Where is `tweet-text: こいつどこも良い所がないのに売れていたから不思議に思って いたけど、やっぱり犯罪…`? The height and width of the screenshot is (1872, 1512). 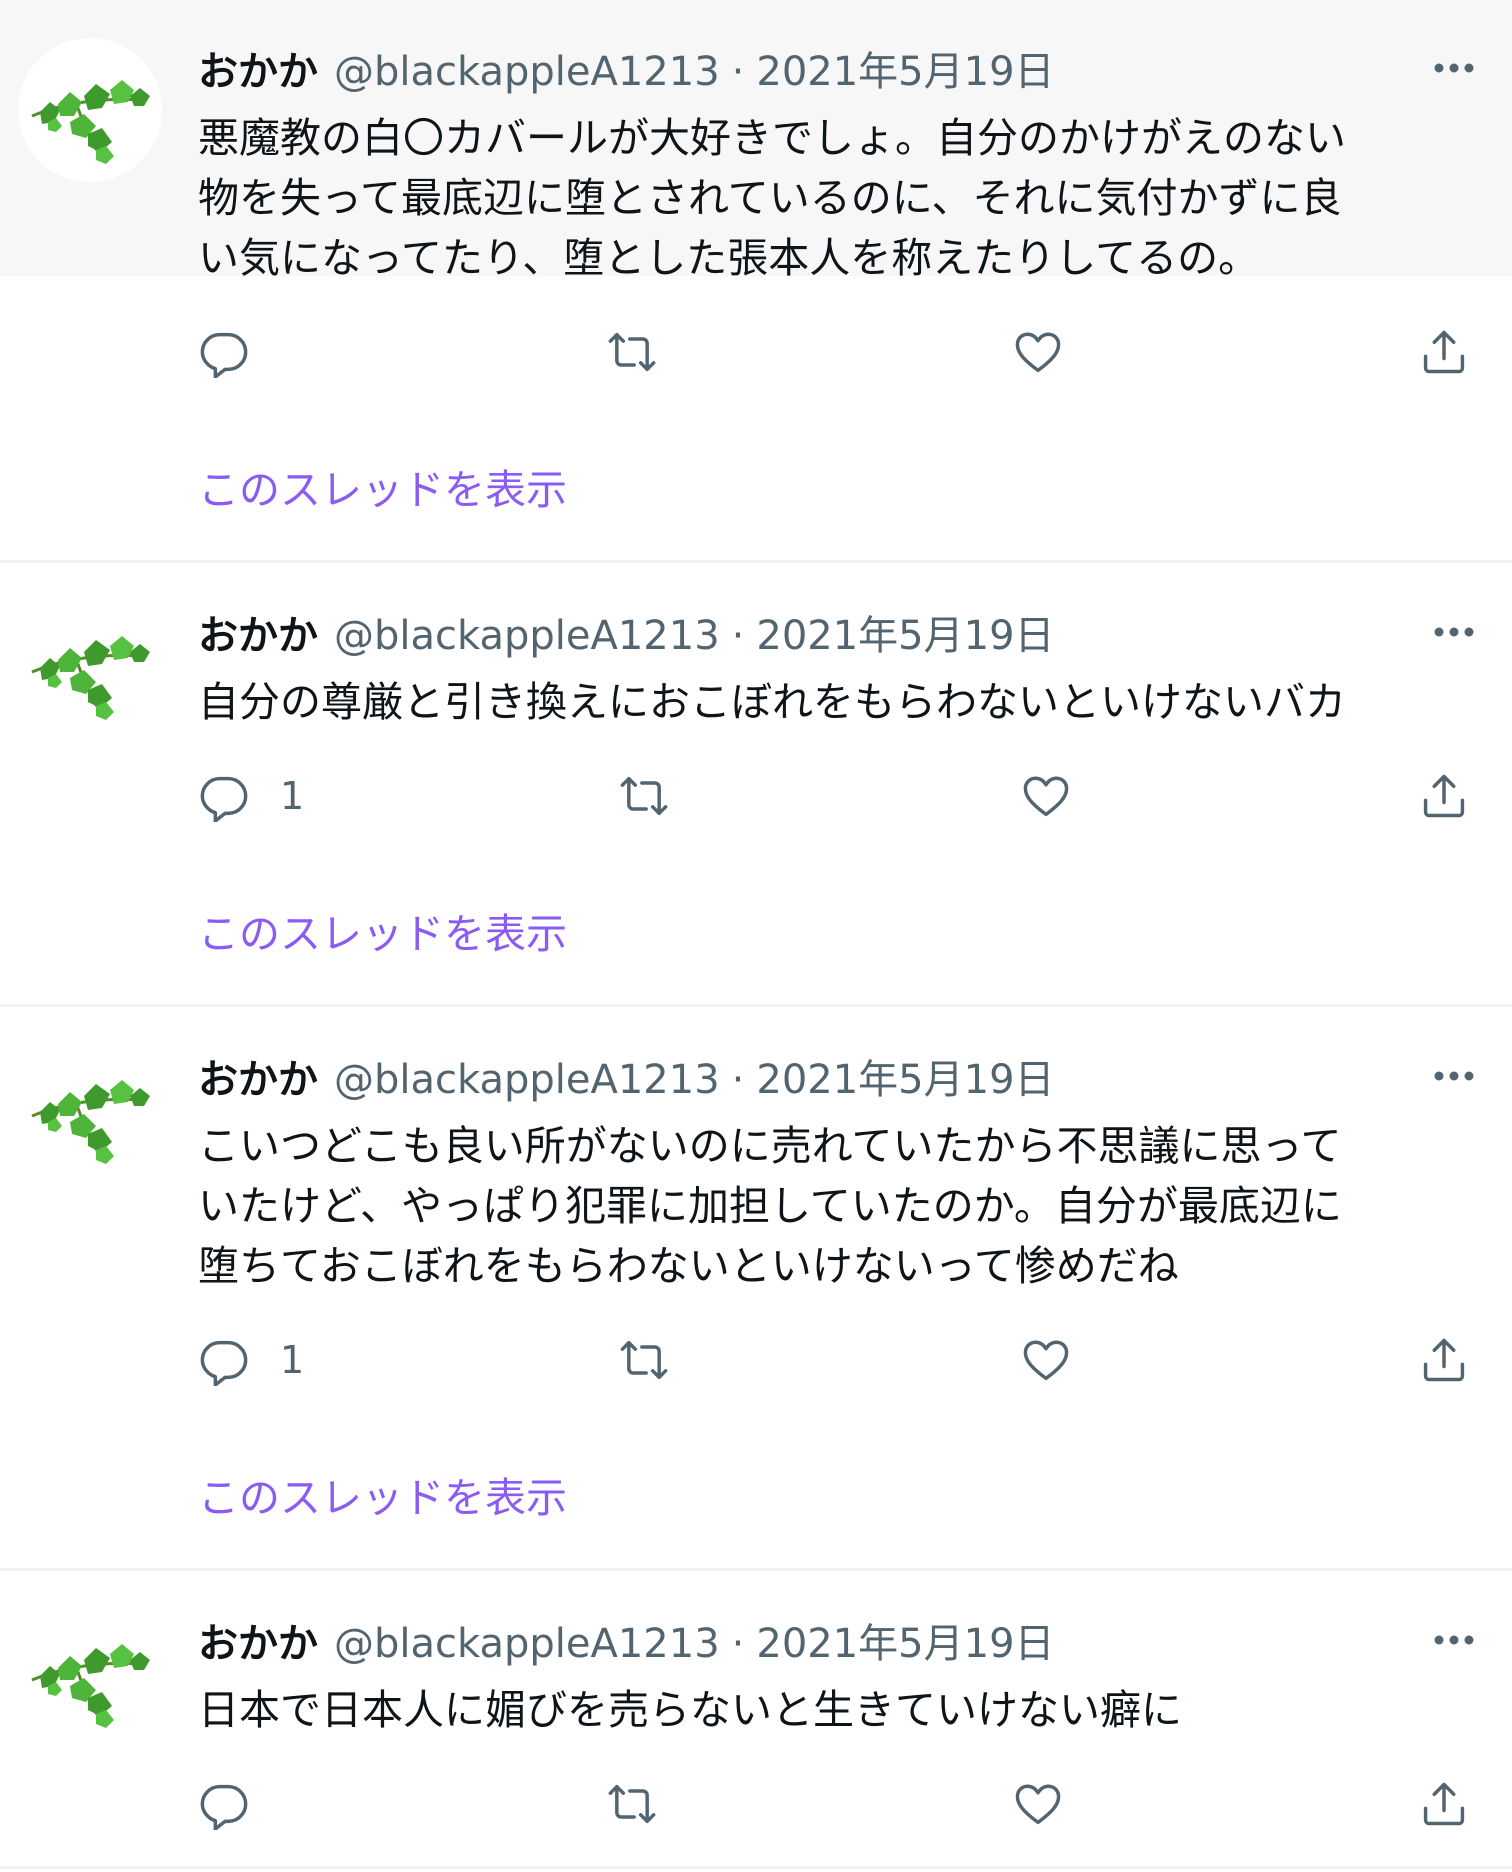
tweet-text: こいつどこも良い所がないのに売れていたから不思議に思って いたけど、やっぱり犯罪… is located at coordinates (770, 1206).